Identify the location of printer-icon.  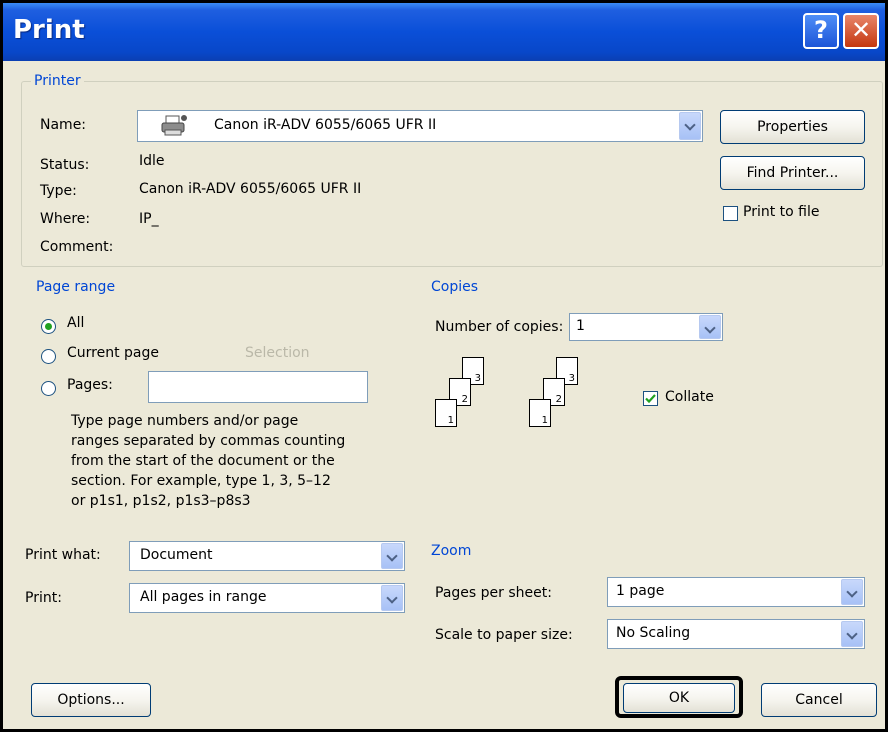
(174, 125).